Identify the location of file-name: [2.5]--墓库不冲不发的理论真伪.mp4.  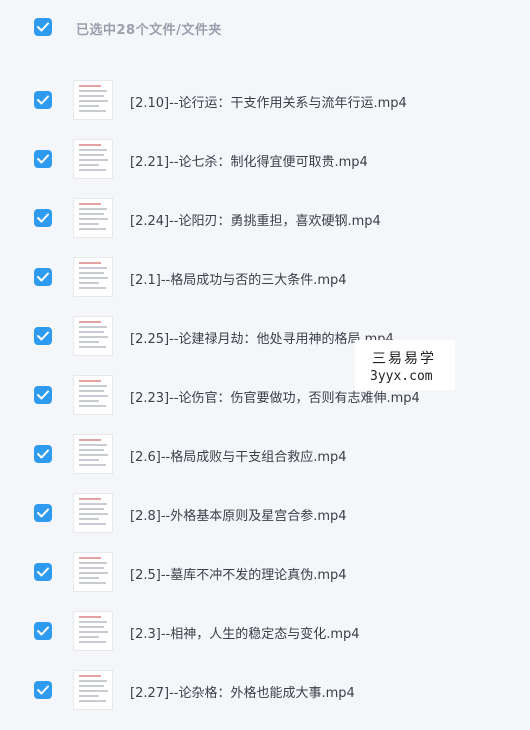
(238, 575).